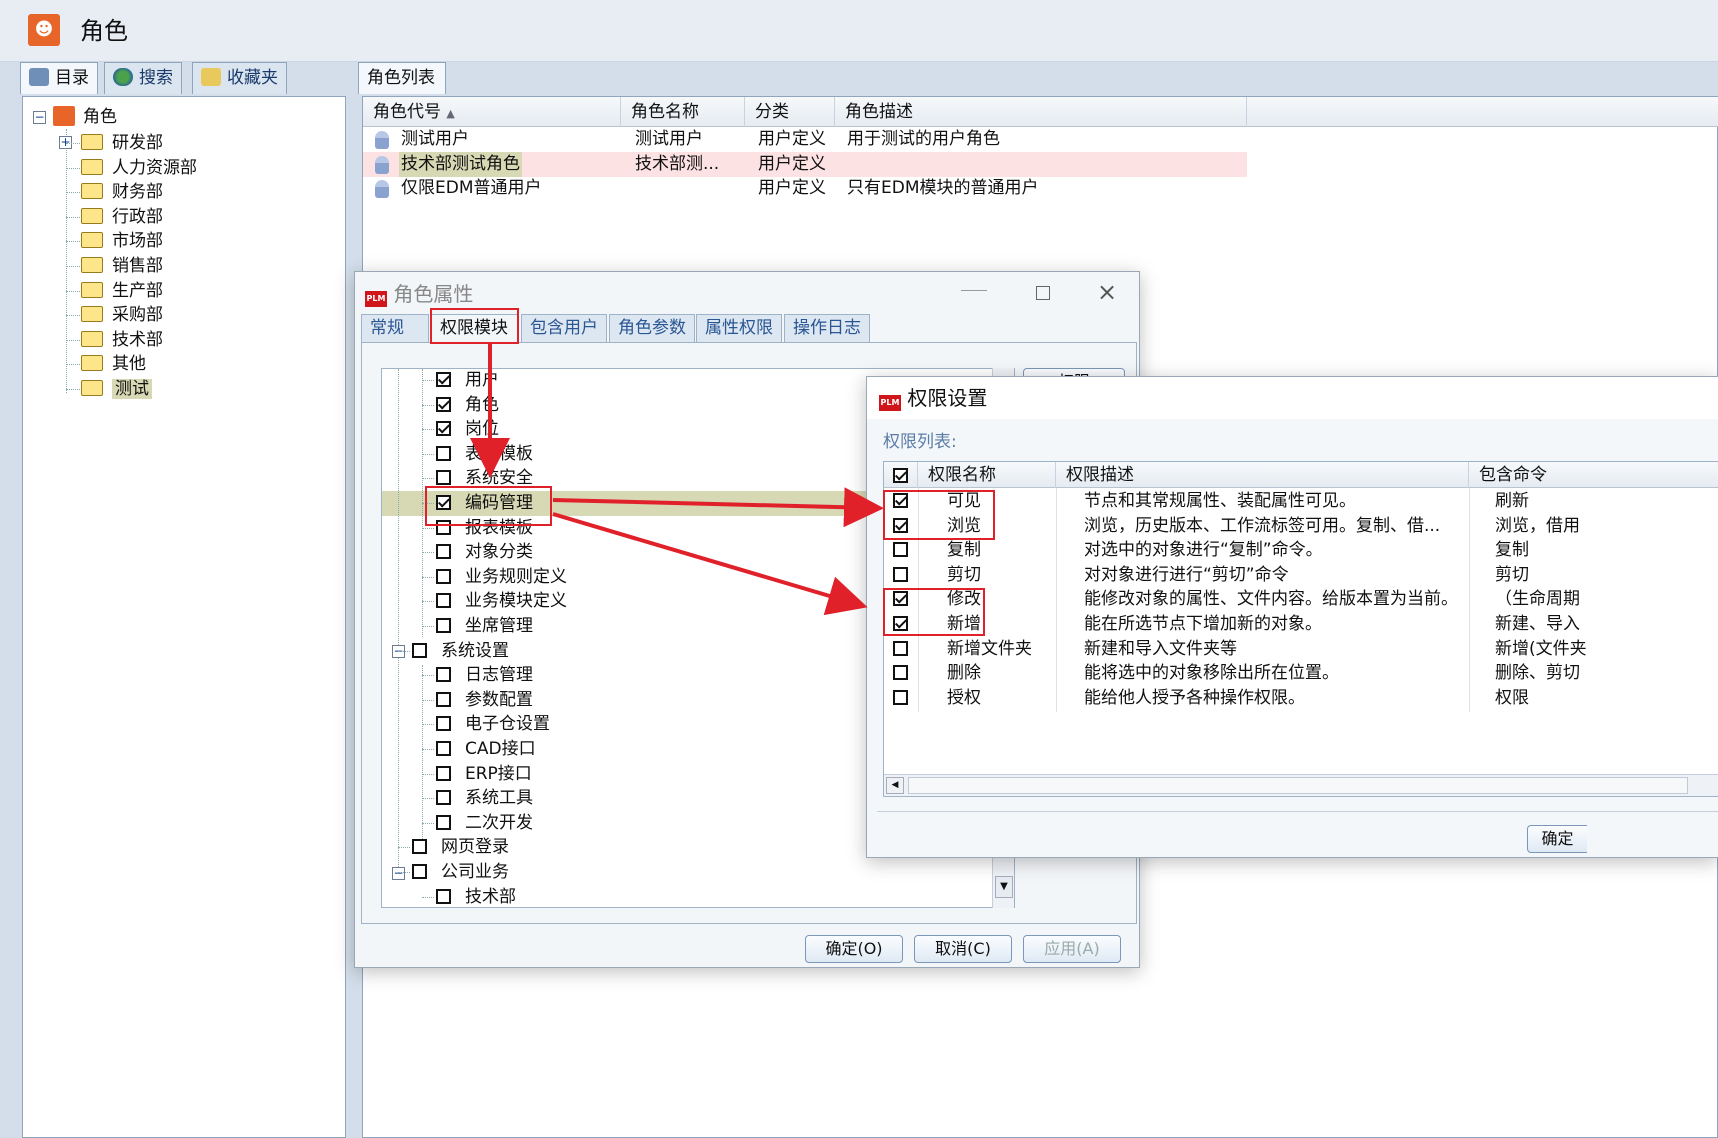 The width and height of the screenshot is (1718, 1138). Describe the element at coordinates (677, 480) in the screenshot. I see `annotation-arrows` at that location.